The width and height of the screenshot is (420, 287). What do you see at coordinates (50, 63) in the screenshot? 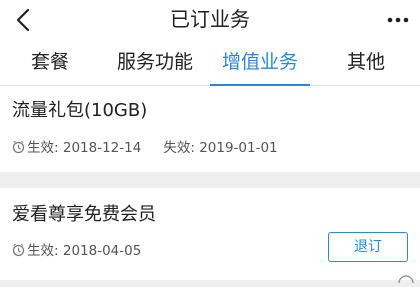
I see `tab-package: 套餐` at bounding box center [50, 63].